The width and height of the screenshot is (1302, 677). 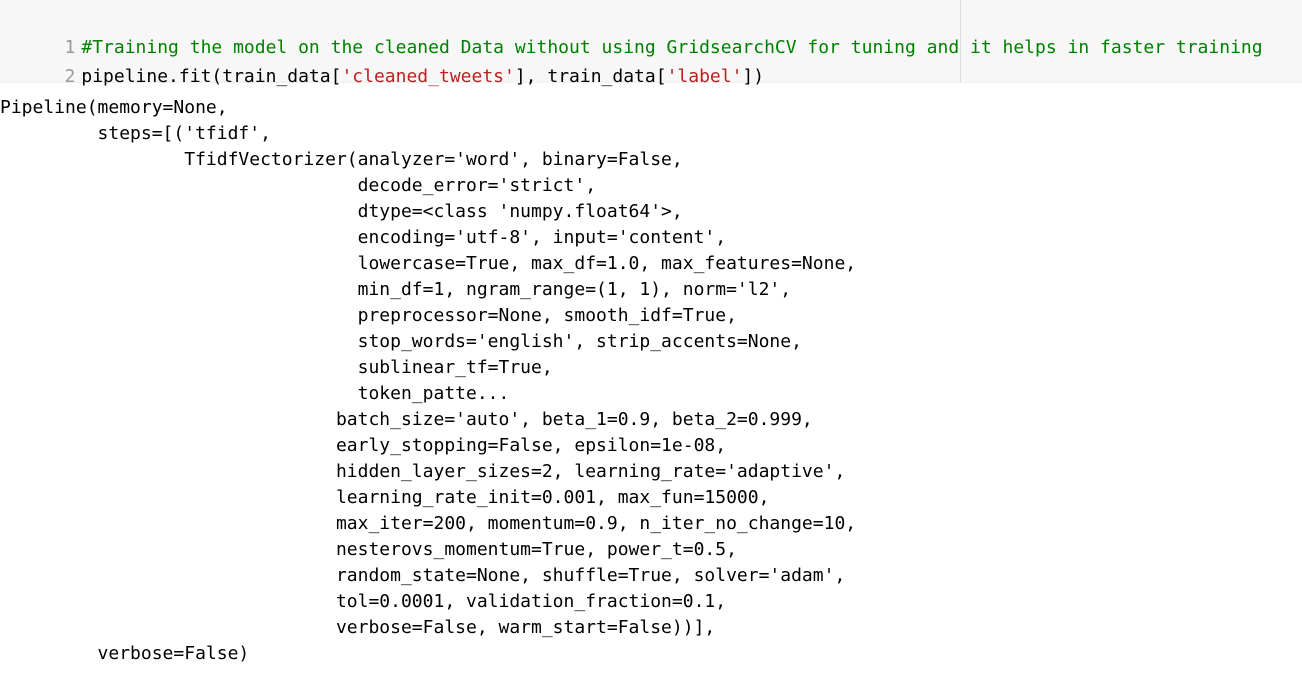 What do you see at coordinates (363, 445) in the screenshot?
I see `output-line: early_stopping=False, epsilon=1e-08,` at bounding box center [363, 445].